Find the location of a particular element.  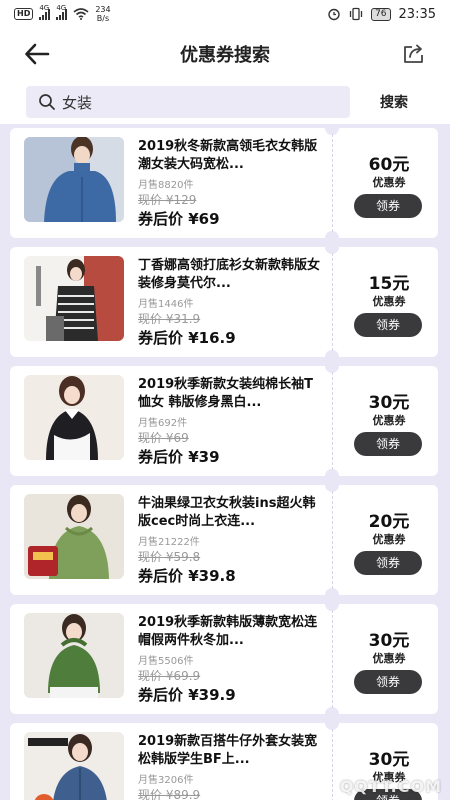

alarm-icon is located at coordinates (334, 14).